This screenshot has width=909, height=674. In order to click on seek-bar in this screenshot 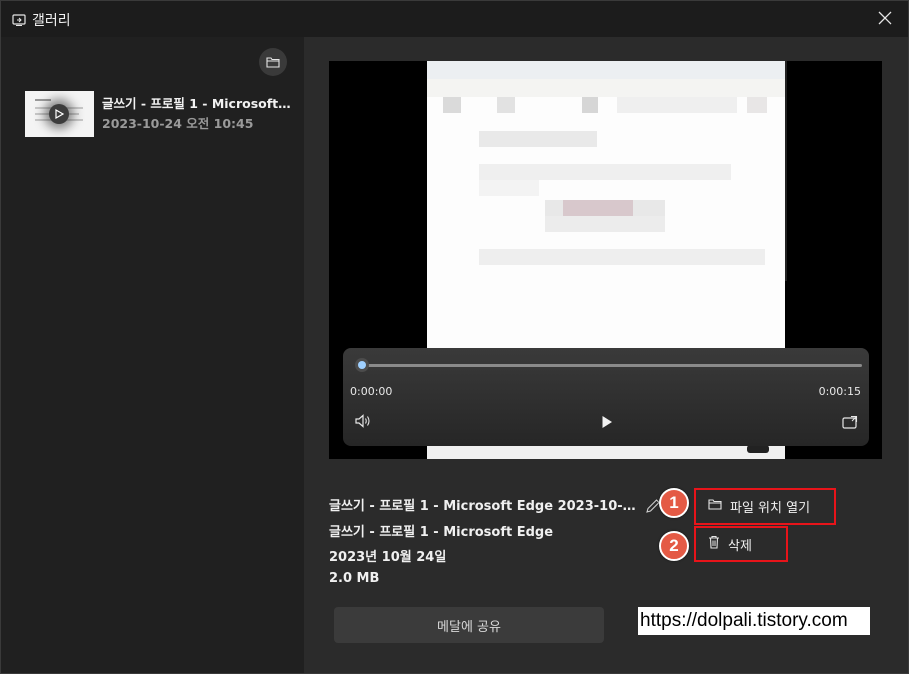, I will do `click(608, 365)`.